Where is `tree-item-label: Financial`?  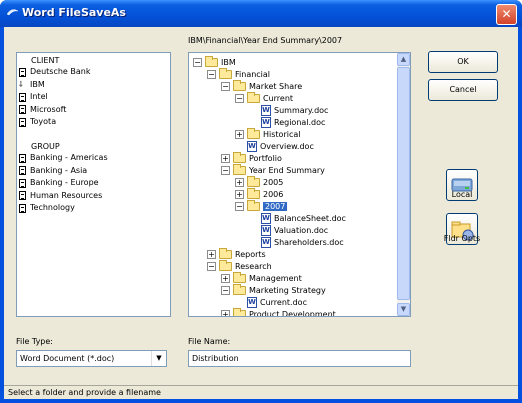 tree-item-label: Financial is located at coordinates (253, 74).